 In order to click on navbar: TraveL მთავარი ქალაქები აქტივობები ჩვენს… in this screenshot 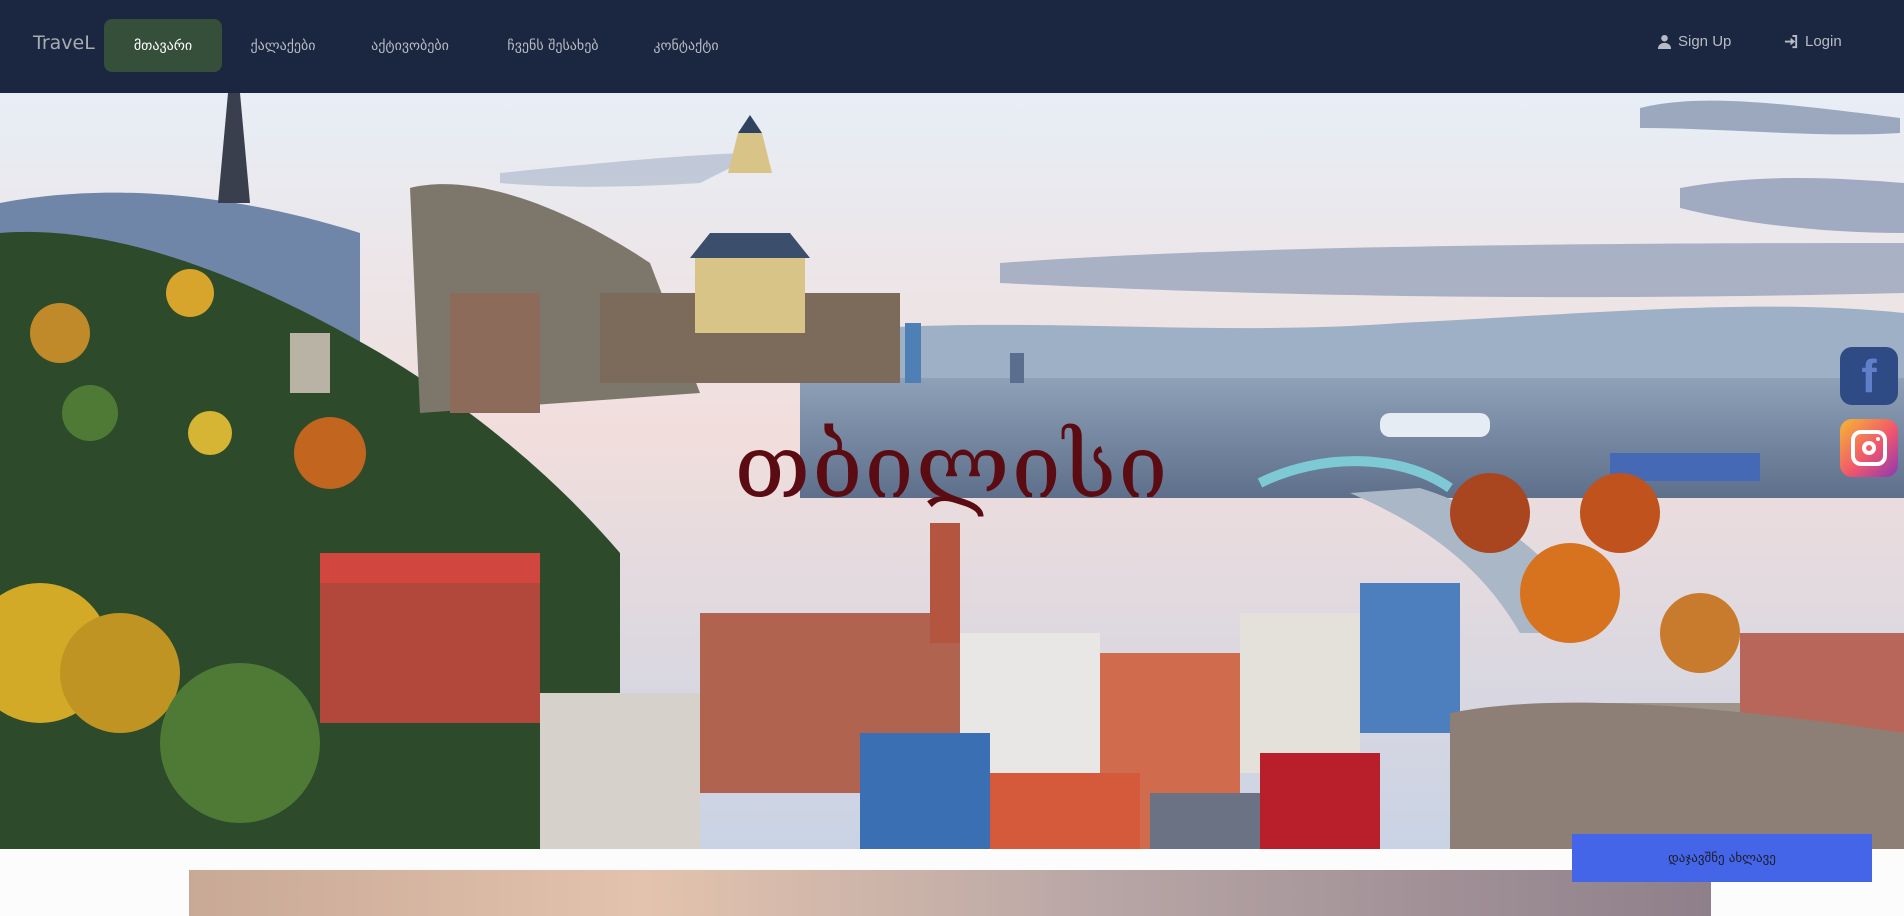, I will do `click(952, 46)`.